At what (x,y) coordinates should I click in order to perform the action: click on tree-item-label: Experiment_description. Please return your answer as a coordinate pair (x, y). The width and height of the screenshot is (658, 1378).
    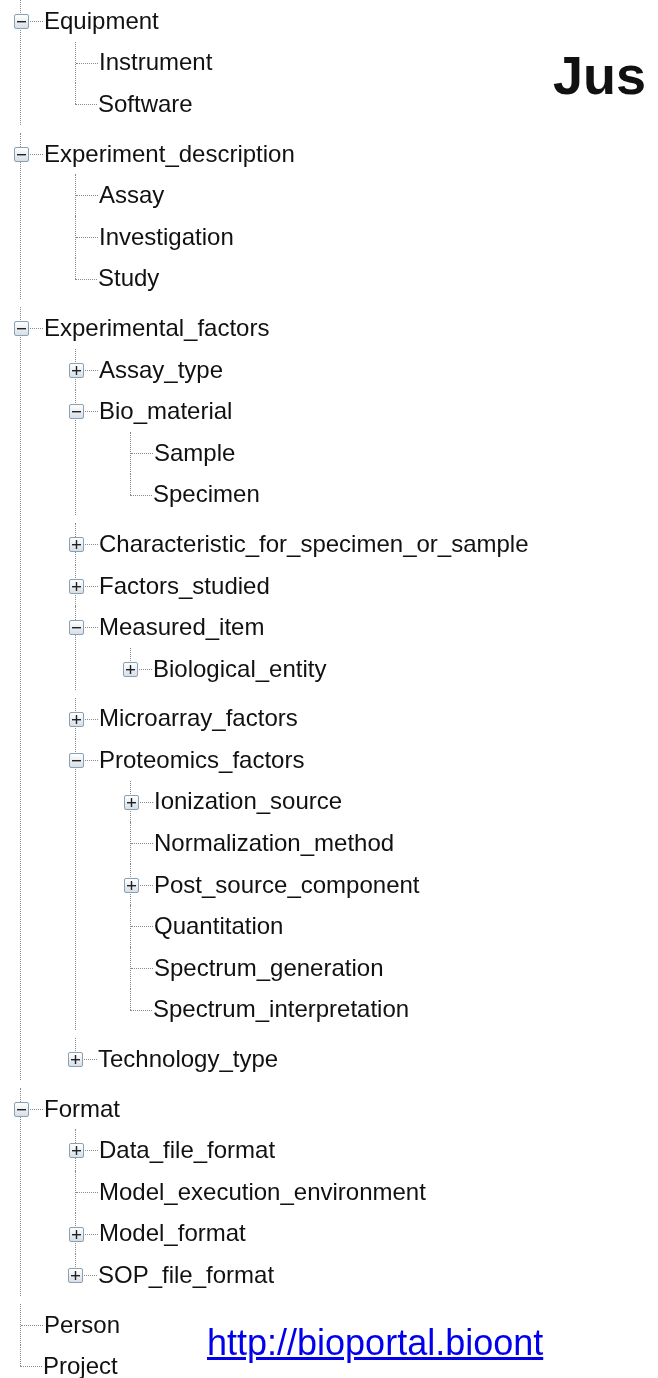
    Looking at the image, I should click on (169, 153).